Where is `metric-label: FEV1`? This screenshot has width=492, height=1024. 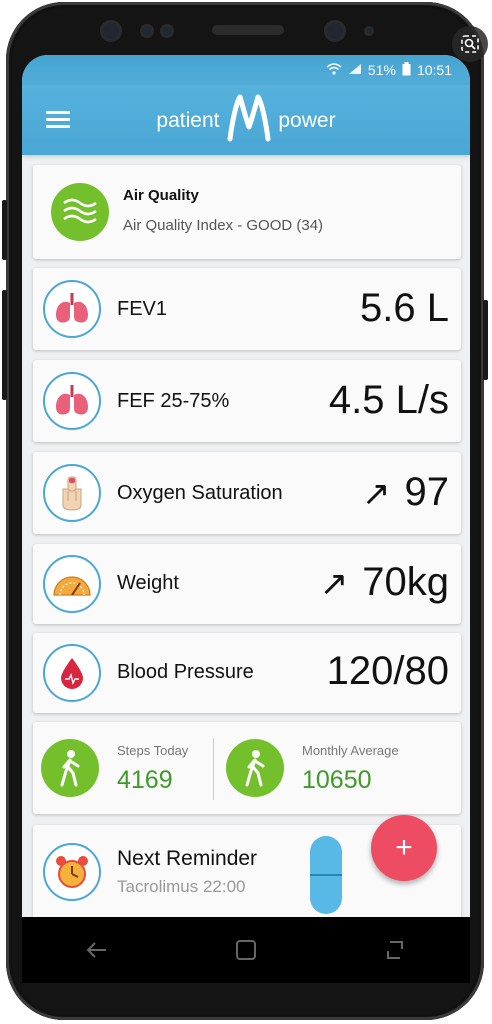 metric-label: FEV1 is located at coordinates (142, 309).